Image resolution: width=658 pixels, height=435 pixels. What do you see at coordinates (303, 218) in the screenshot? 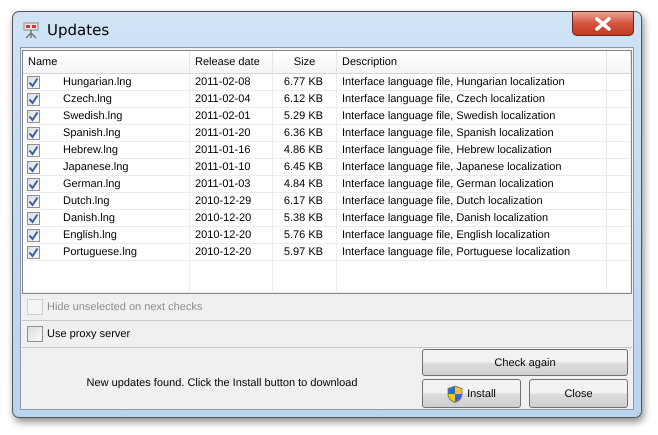
I see `file-size: 5.38 KB` at bounding box center [303, 218].